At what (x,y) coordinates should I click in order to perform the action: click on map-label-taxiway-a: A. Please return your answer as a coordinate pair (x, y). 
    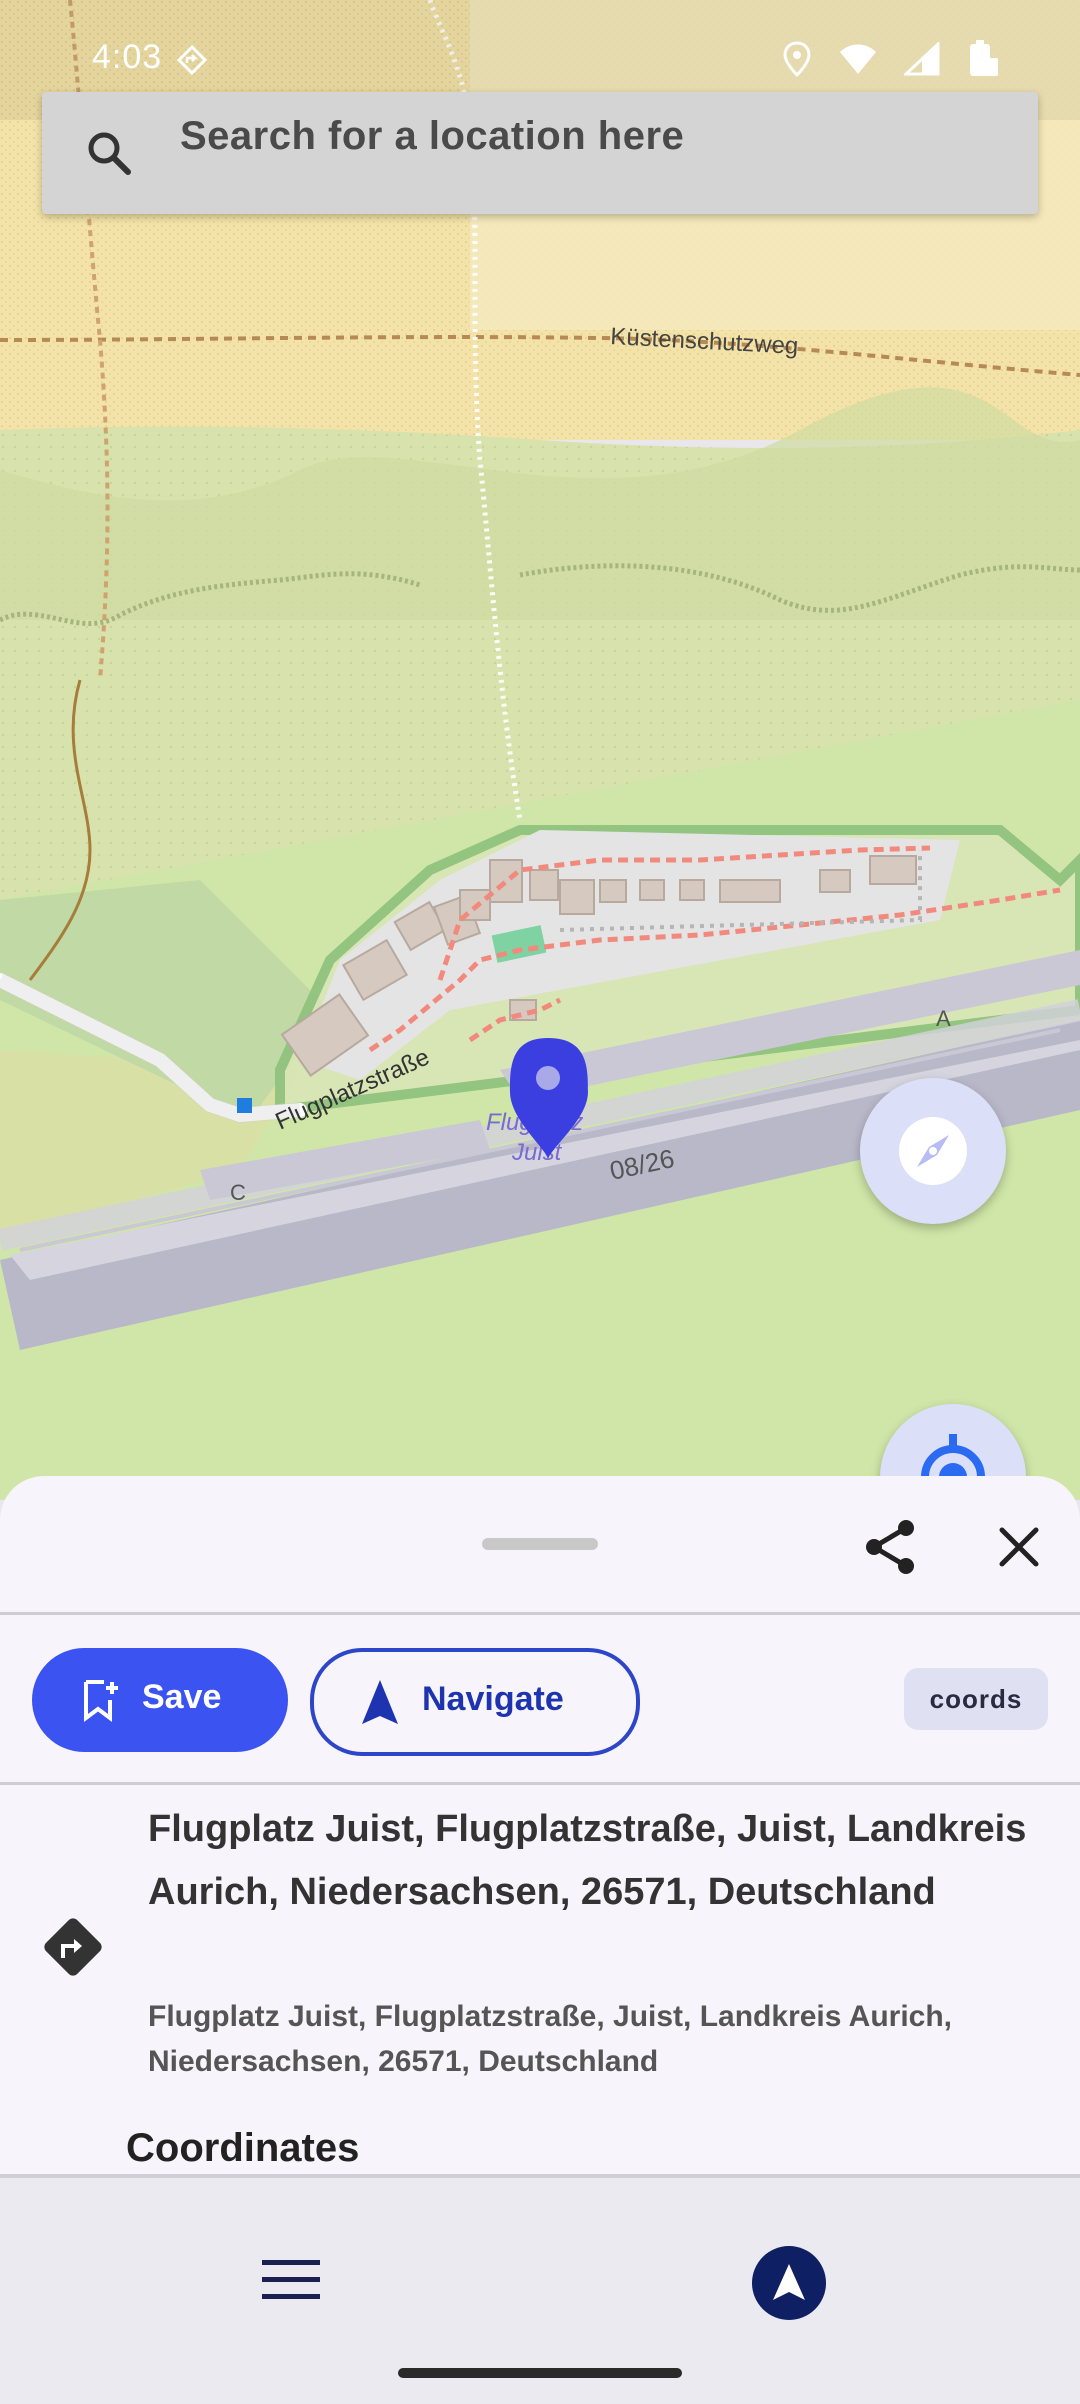
    Looking at the image, I should click on (943, 1018).